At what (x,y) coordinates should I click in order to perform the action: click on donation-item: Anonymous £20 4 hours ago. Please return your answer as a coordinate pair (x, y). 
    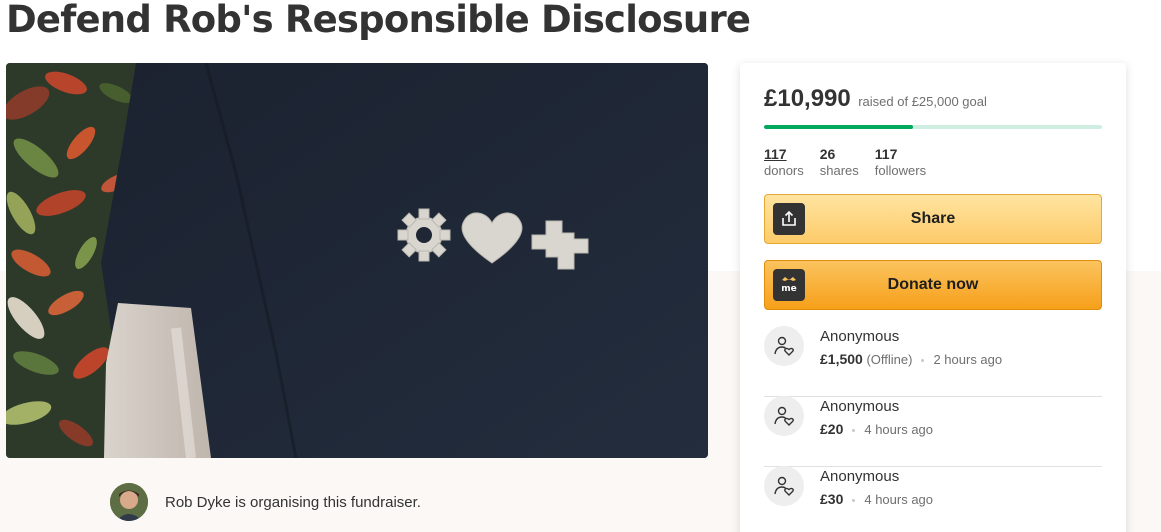
    Looking at the image, I should click on (933, 431).